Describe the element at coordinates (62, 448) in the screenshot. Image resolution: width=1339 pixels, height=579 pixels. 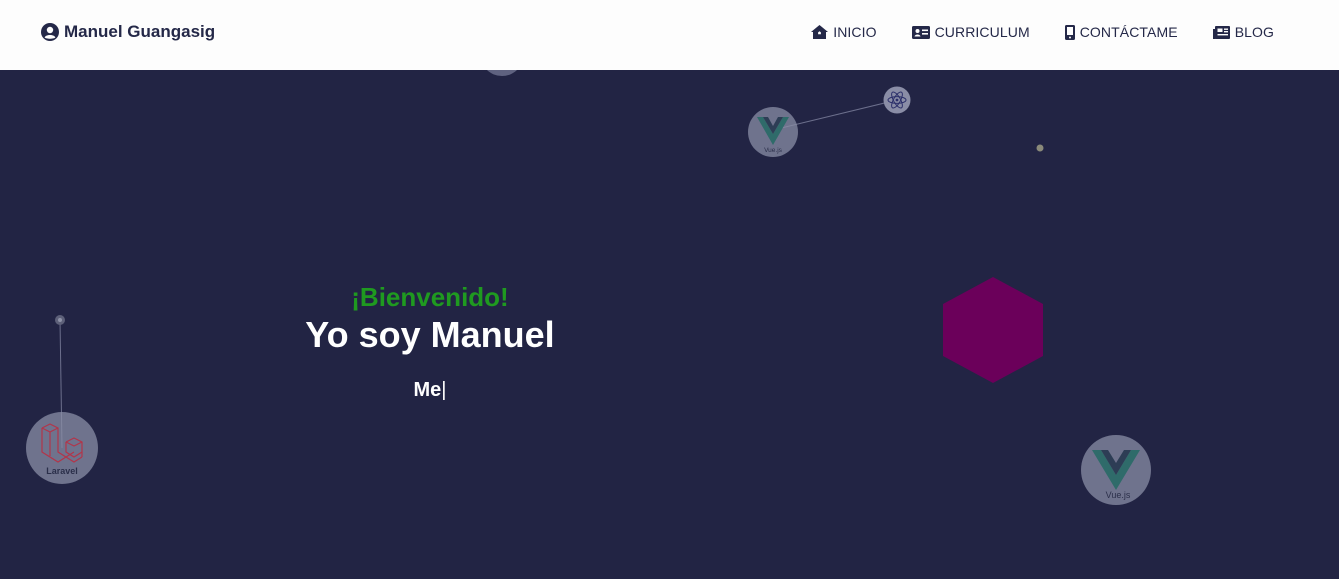
I see `laravel-icon: Laravel` at that location.